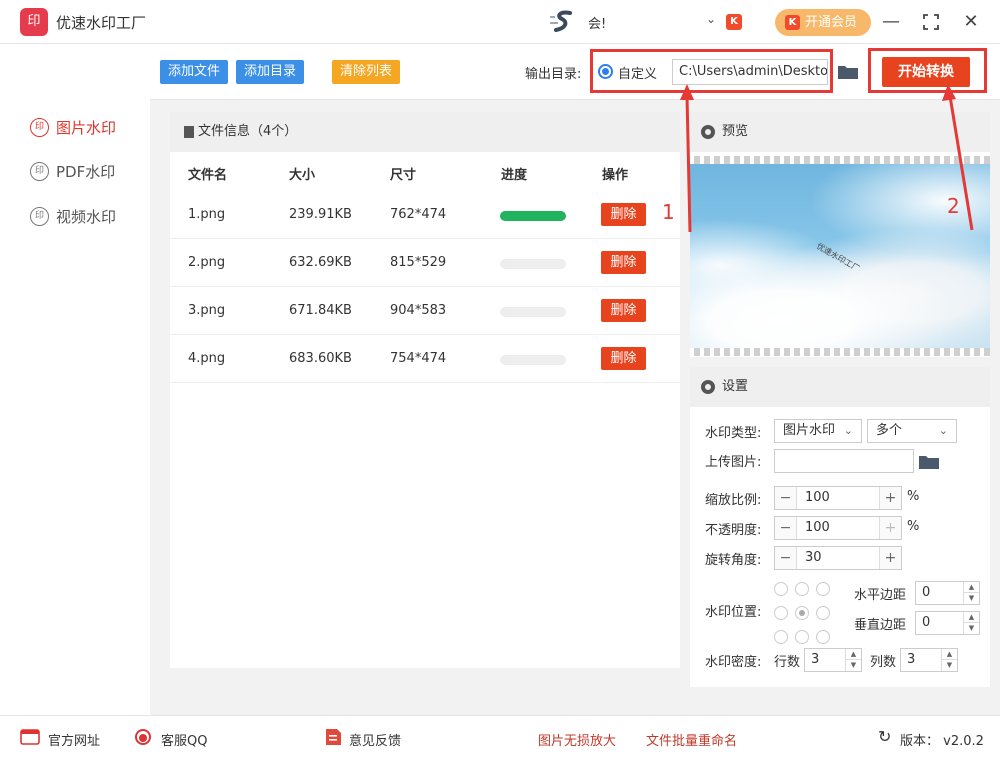 The width and height of the screenshot is (1000, 760). Describe the element at coordinates (929, 660) in the screenshot. I see `cols-input: 3 ▲ ▼` at that location.